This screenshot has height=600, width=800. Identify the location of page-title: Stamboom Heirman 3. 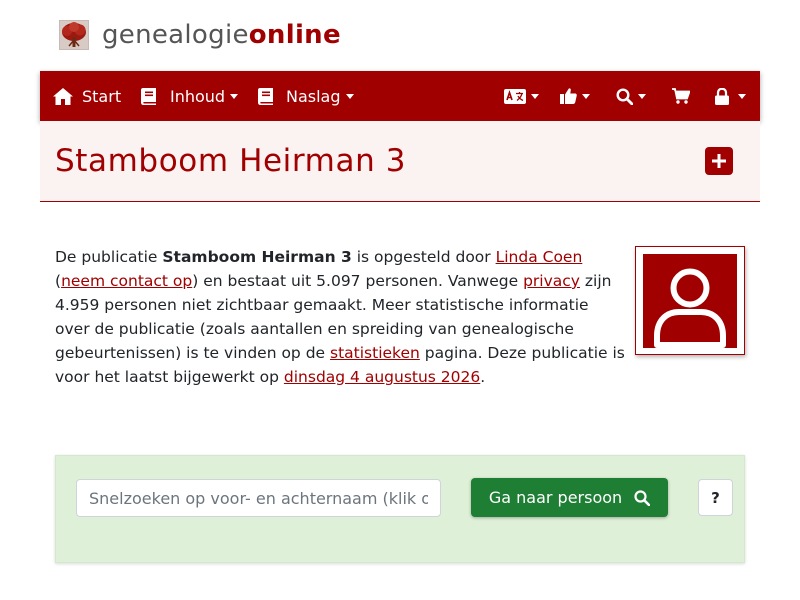
(231, 161).